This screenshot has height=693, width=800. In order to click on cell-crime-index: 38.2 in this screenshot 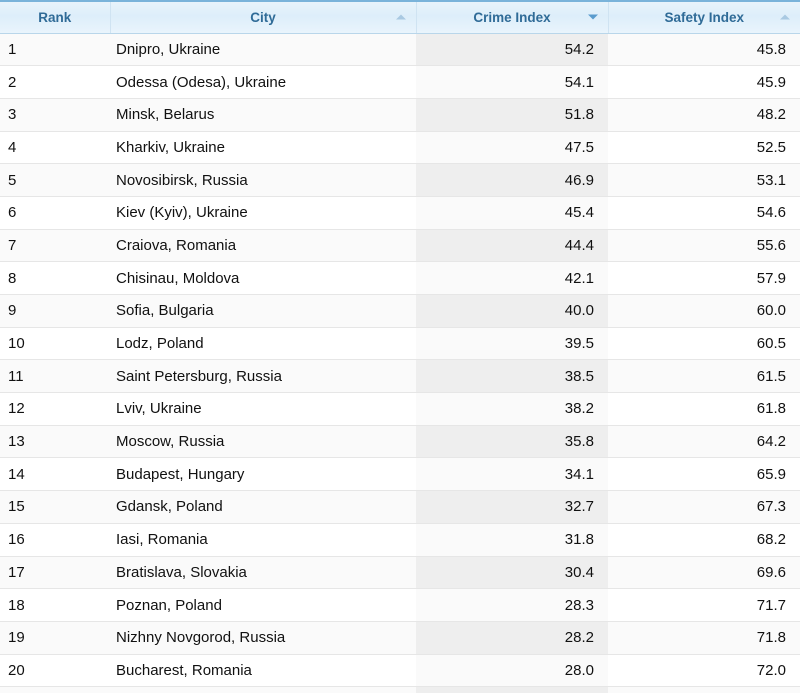, I will do `click(512, 409)`.